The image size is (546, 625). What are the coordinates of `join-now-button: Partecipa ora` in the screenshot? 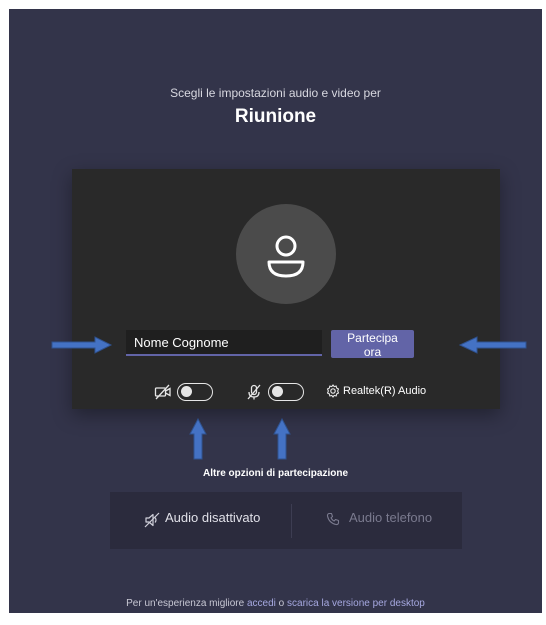 It's located at (372, 344).